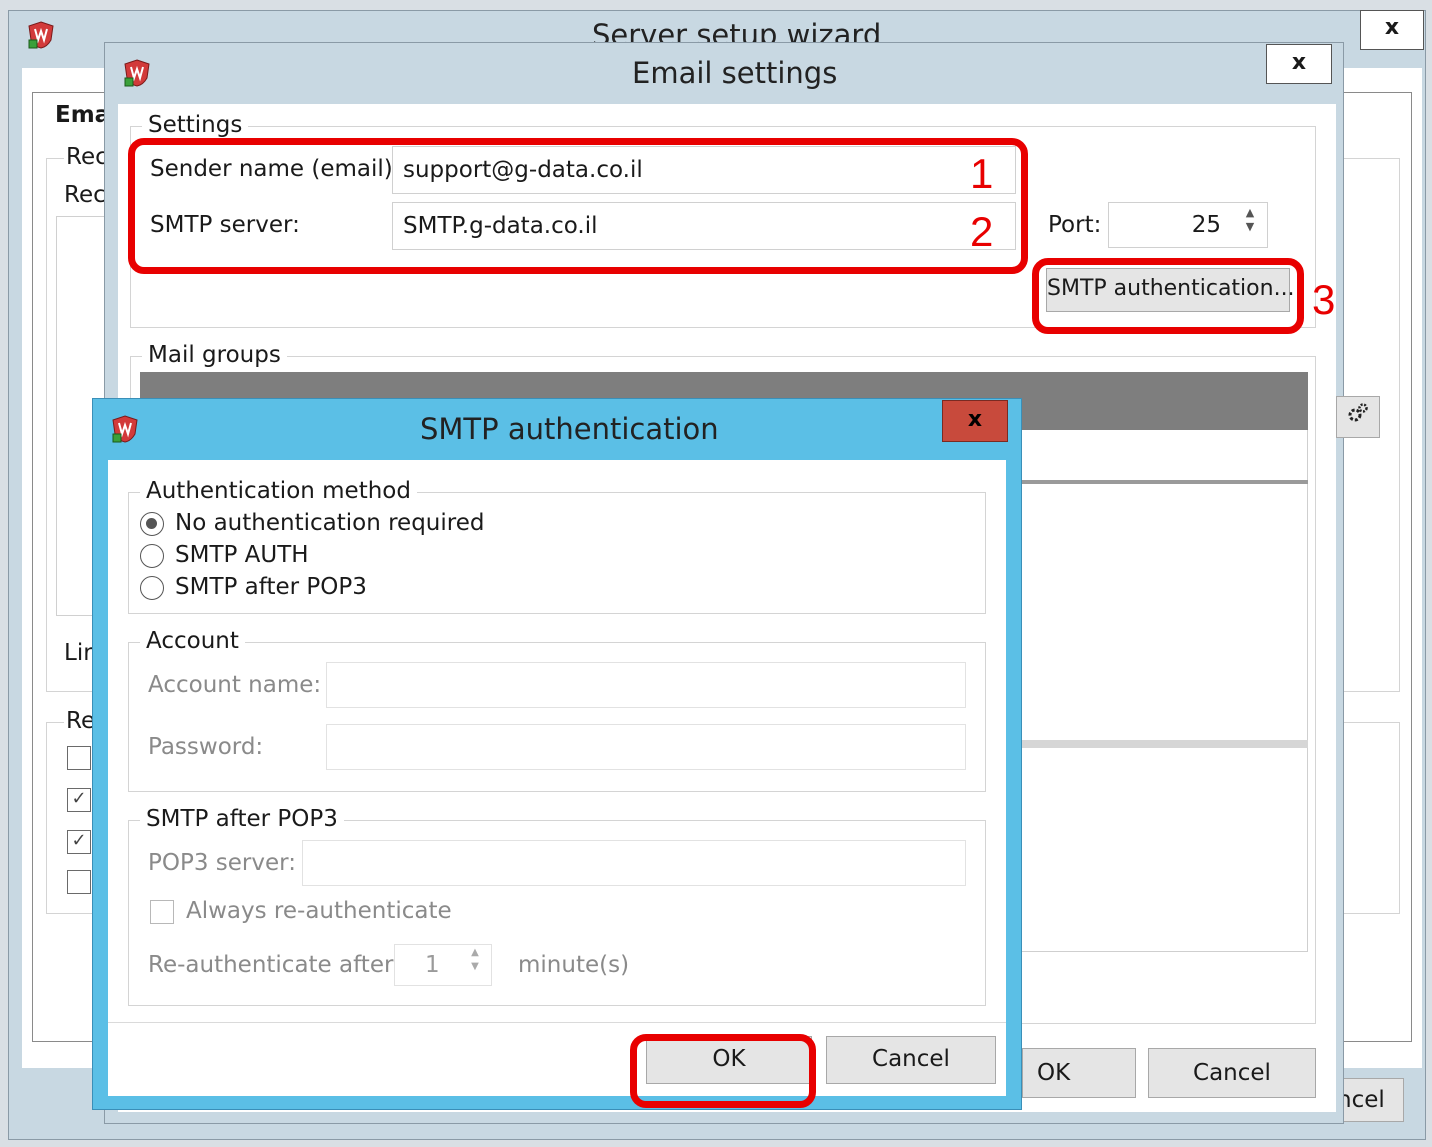 This screenshot has width=1432, height=1147. Describe the element at coordinates (735, 73) in the screenshot. I see `email-settings-title: Email settings` at that location.